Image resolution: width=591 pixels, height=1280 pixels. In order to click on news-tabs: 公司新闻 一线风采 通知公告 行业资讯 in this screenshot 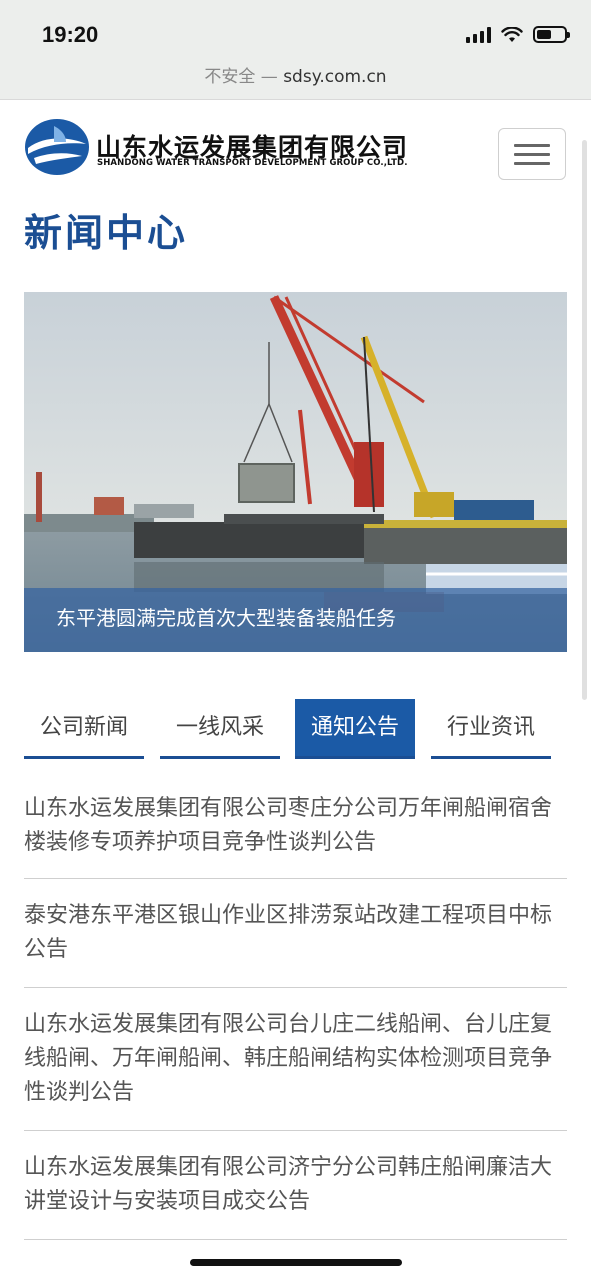, I will do `click(295, 729)`.